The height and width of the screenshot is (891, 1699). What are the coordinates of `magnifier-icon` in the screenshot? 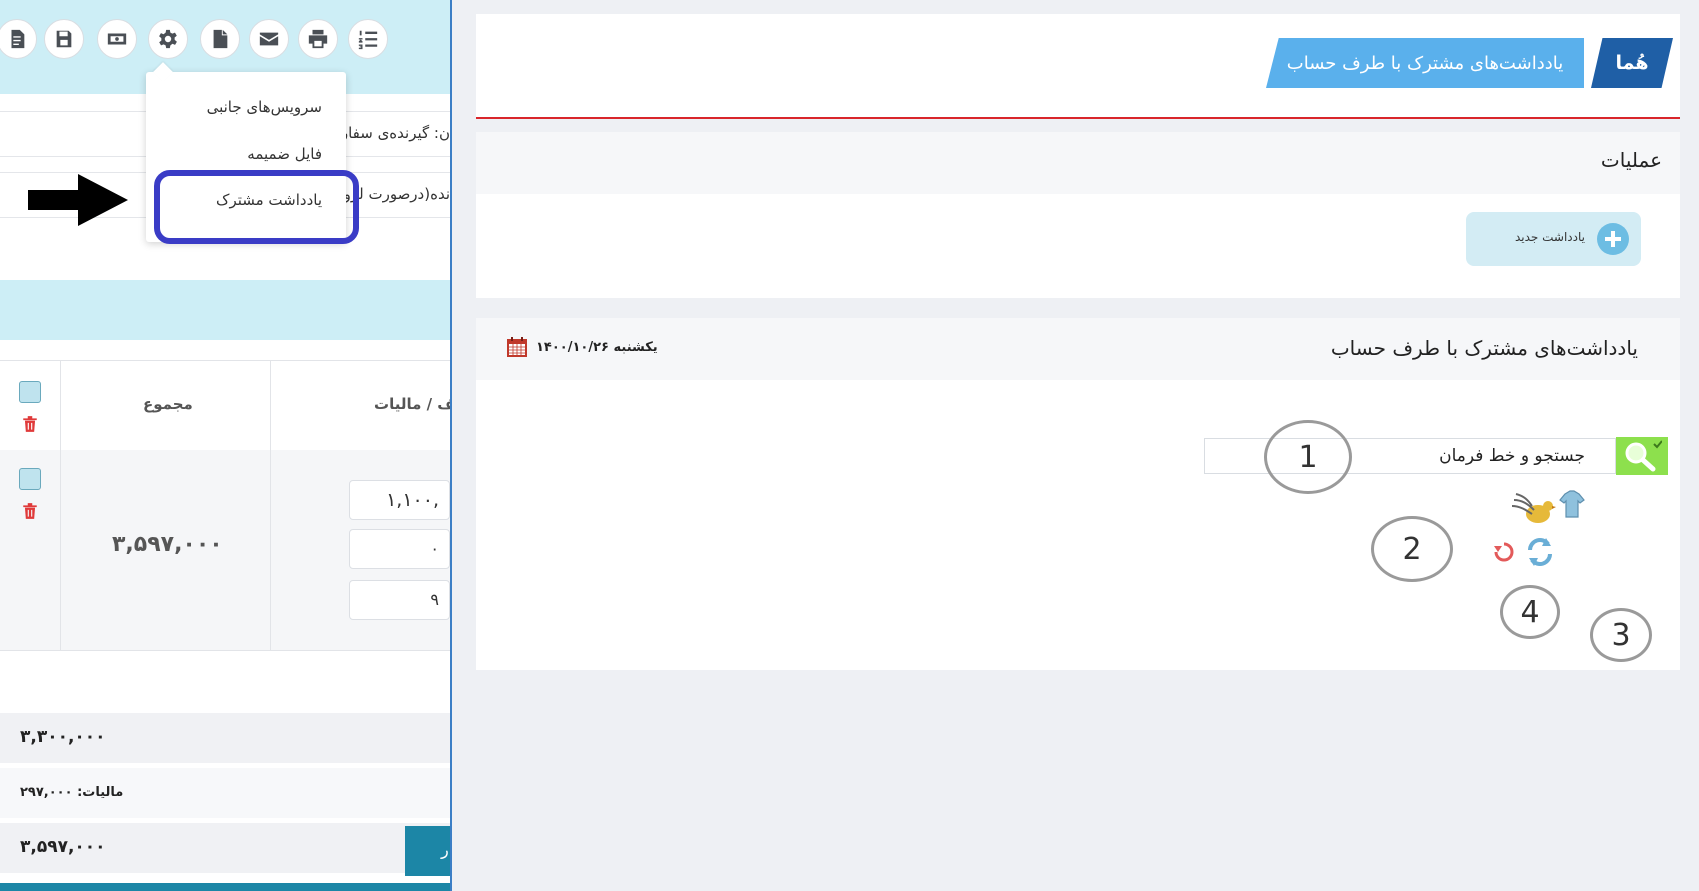 It's located at (1643, 456).